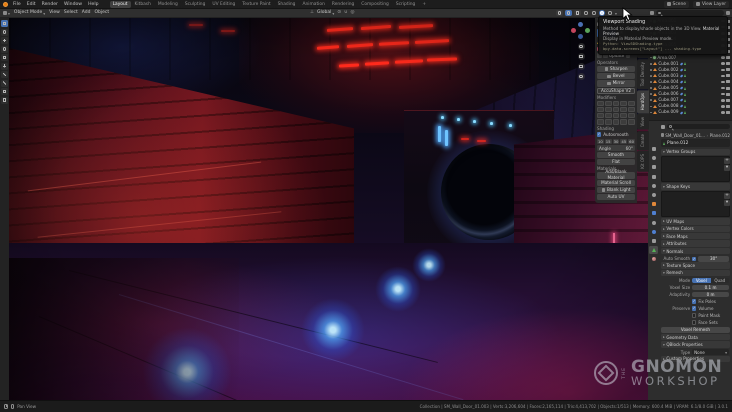 The height and width of the screenshot is (412, 732). I want to click on workspace-tab-rendering: Rendering, so click(343, 4).